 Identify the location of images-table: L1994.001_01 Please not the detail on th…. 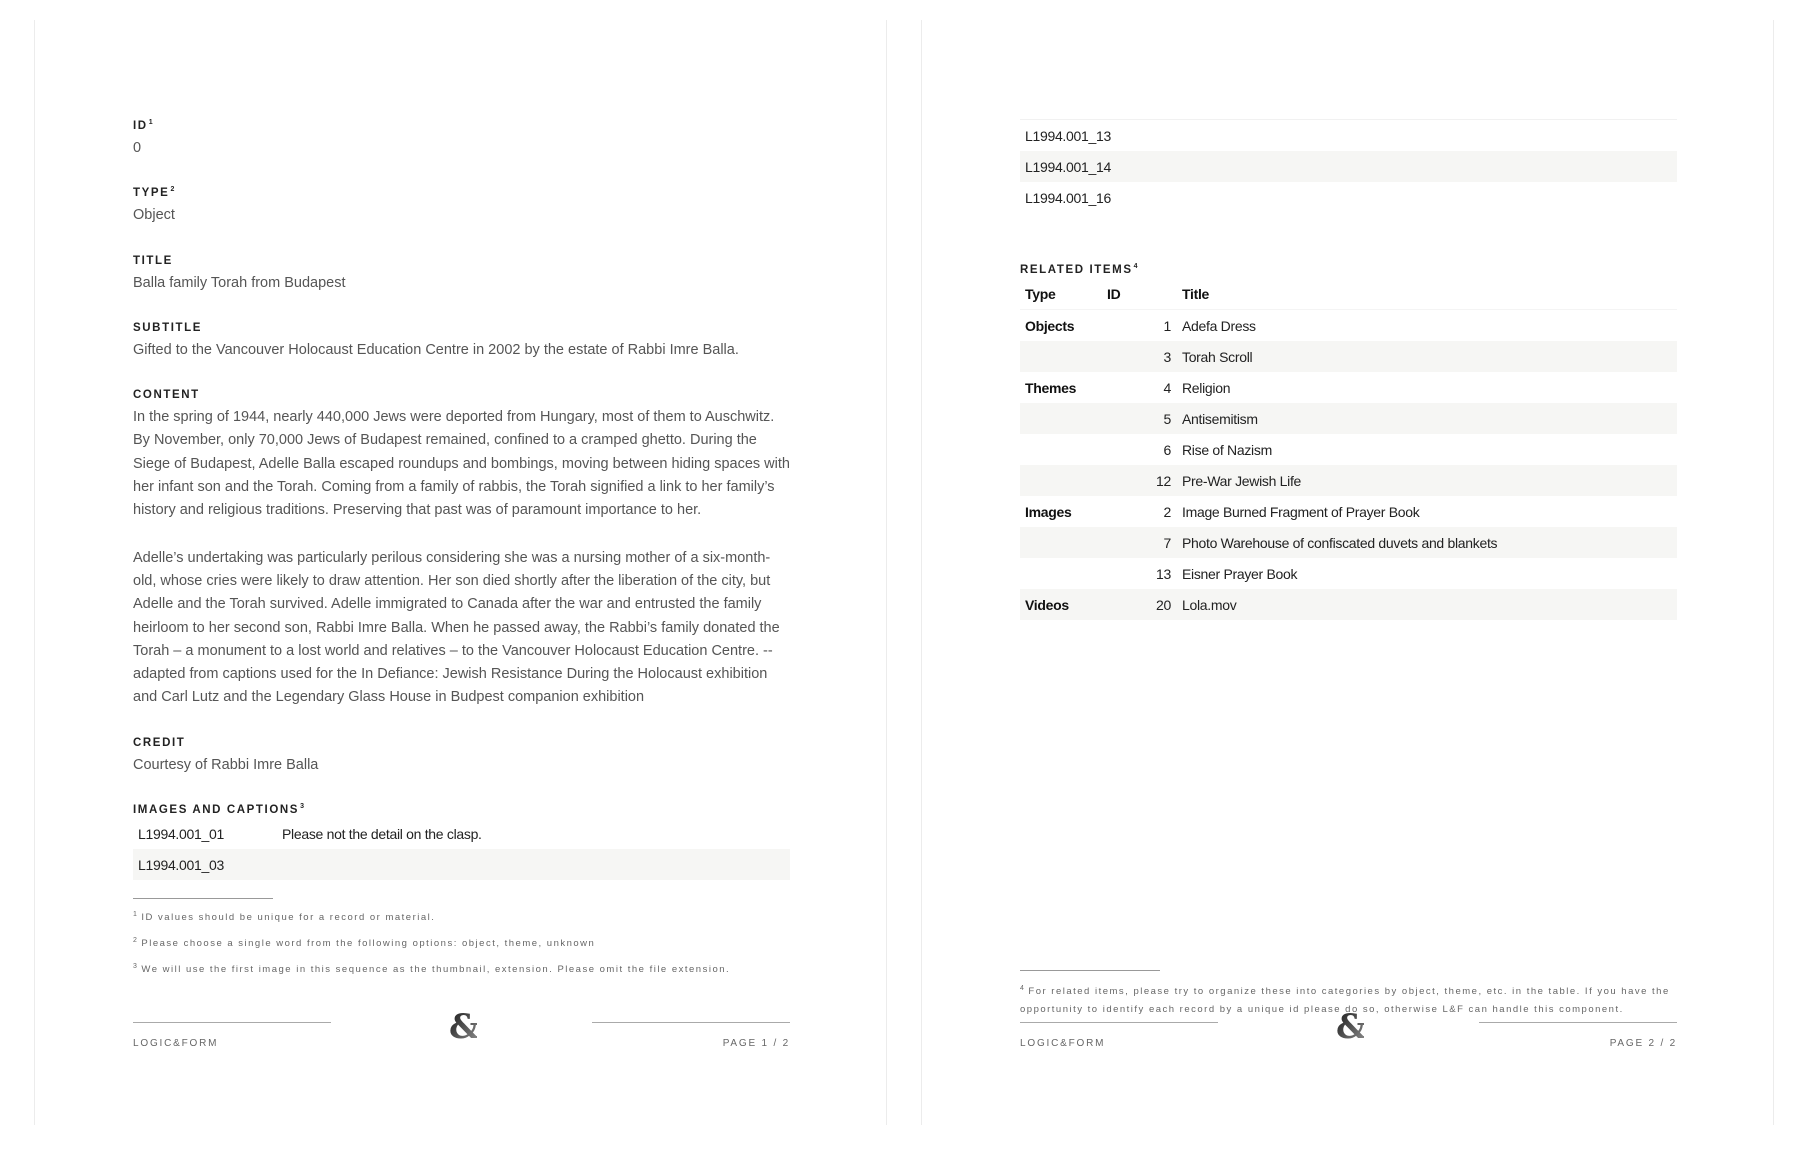
(461, 849).